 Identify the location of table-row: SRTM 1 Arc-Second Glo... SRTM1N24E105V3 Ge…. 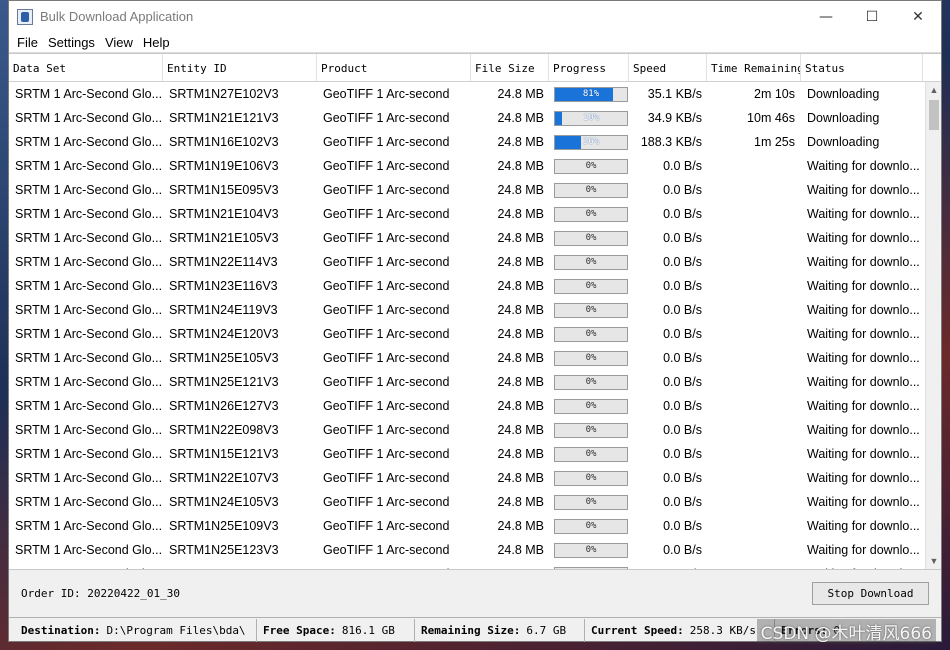
(475, 502).